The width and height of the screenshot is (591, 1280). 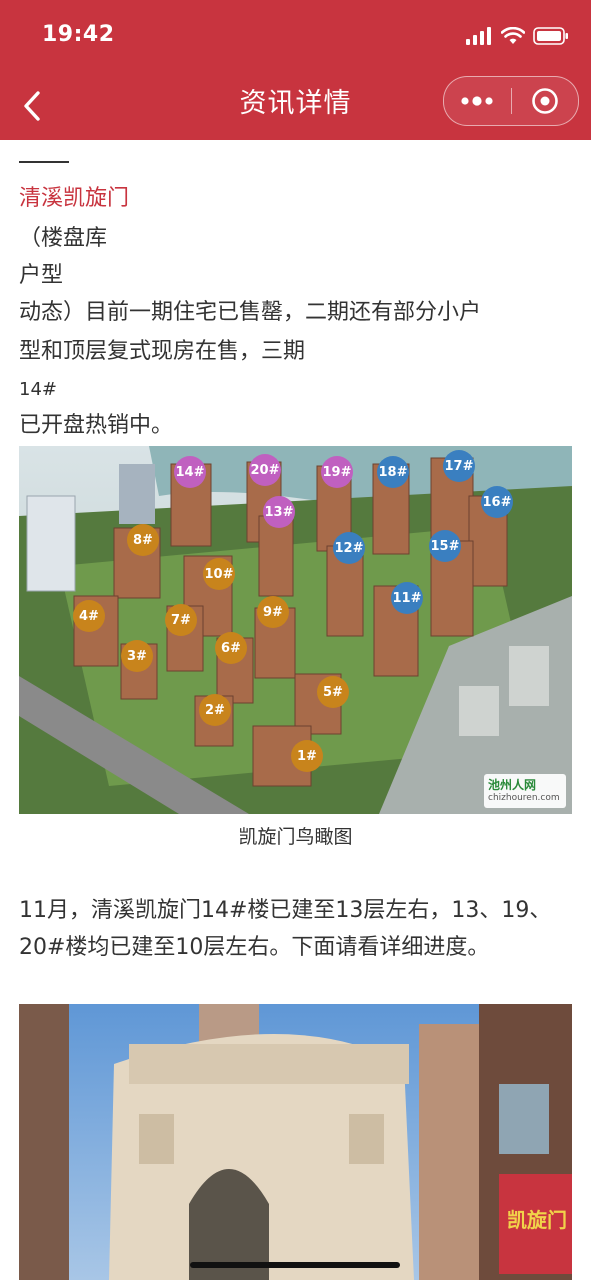 What do you see at coordinates (349, 548) in the screenshot?
I see `building-pin-12: 12#` at bounding box center [349, 548].